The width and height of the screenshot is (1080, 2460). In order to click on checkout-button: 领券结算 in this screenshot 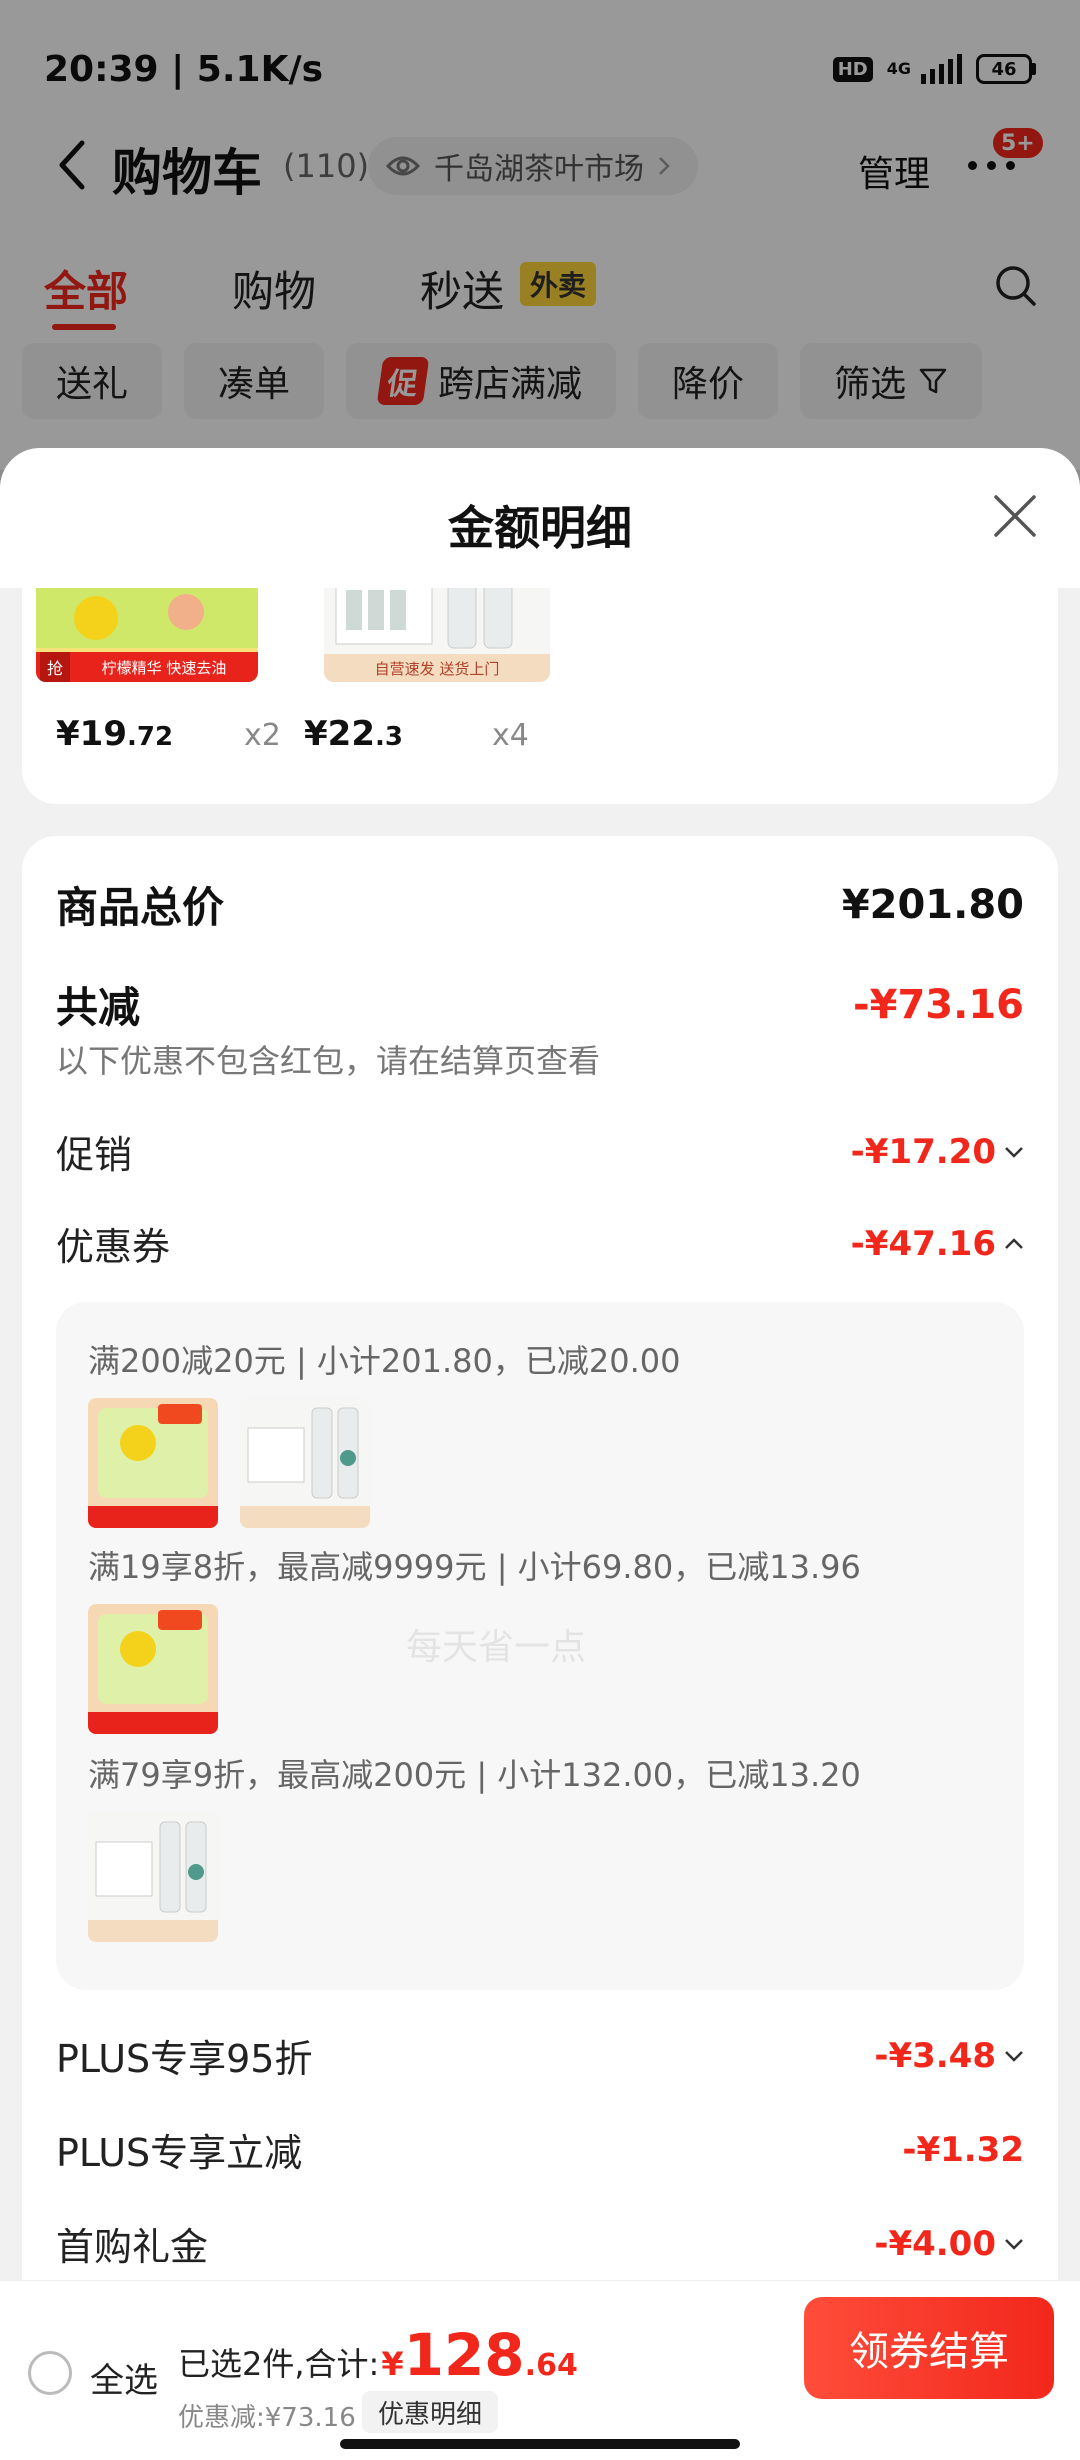, I will do `click(929, 2348)`.